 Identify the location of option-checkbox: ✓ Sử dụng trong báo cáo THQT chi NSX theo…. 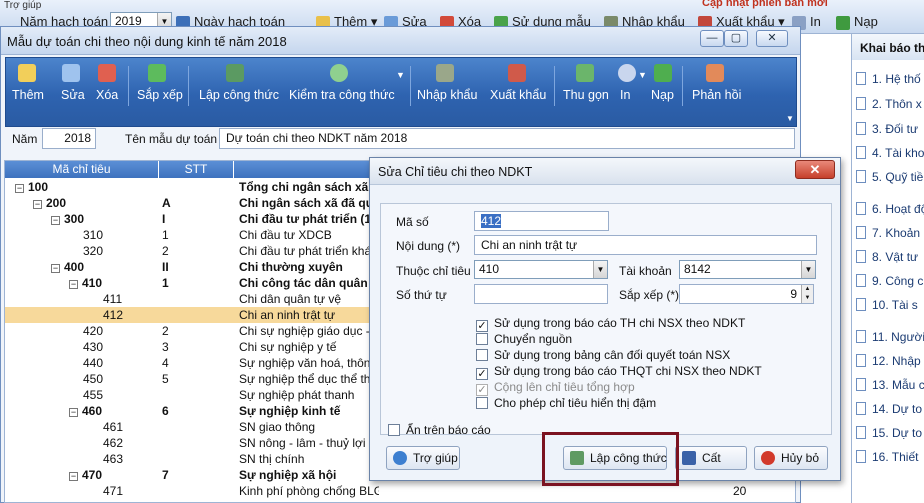
(619, 372).